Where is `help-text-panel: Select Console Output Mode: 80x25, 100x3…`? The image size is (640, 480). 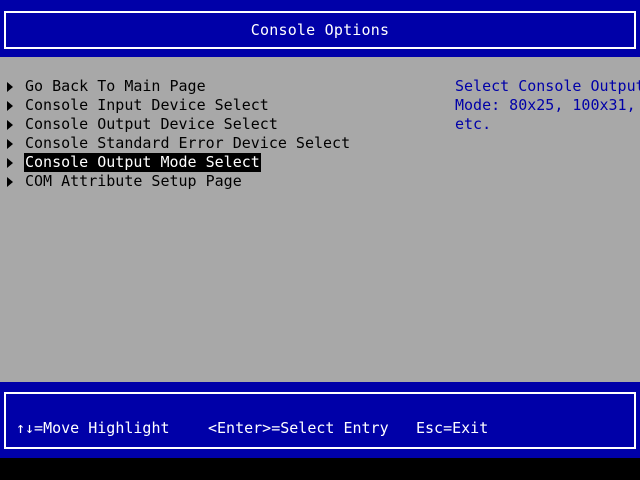 help-text-panel: Select Console Output Mode: 80x25, 100x3… is located at coordinates (547, 105).